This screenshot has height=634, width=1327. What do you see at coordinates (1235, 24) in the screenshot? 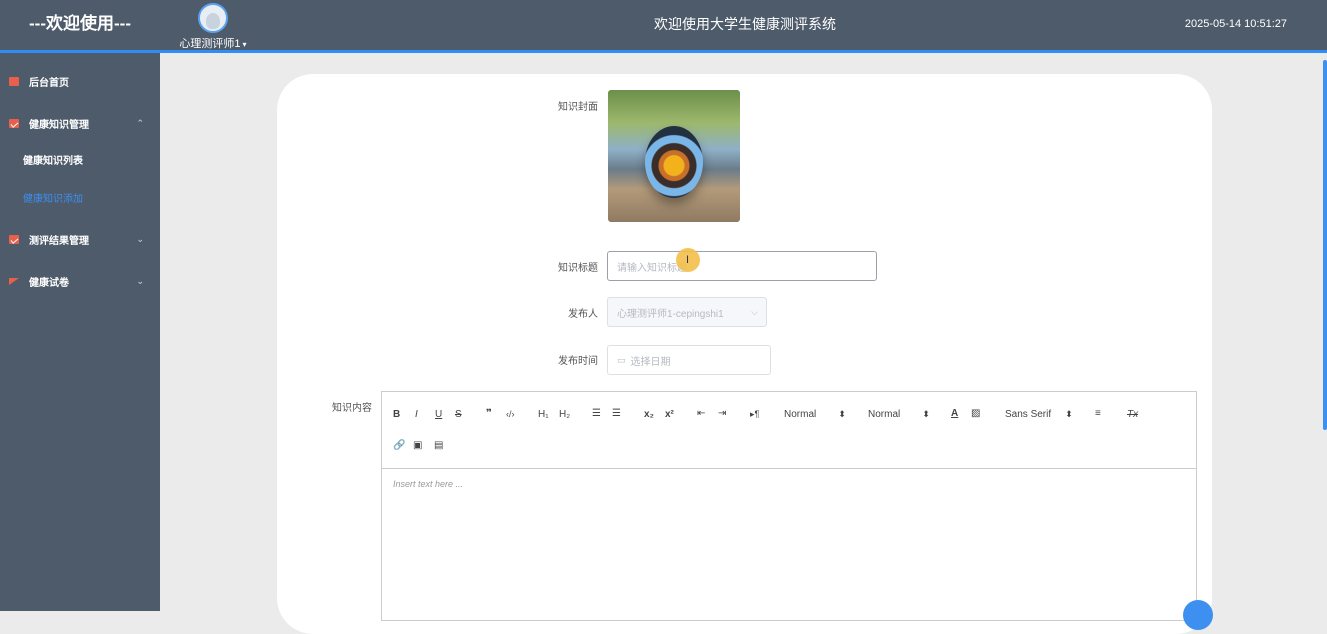
I see `datetime-display: 2025-05-14 10:51:27` at bounding box center [1235, 24].